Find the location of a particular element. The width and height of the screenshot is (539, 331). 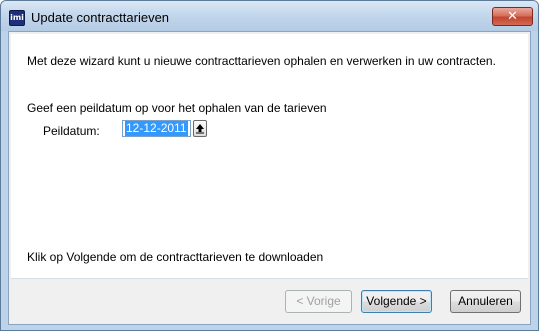

close-icon: ✕ is located at coordinates (512, 16).